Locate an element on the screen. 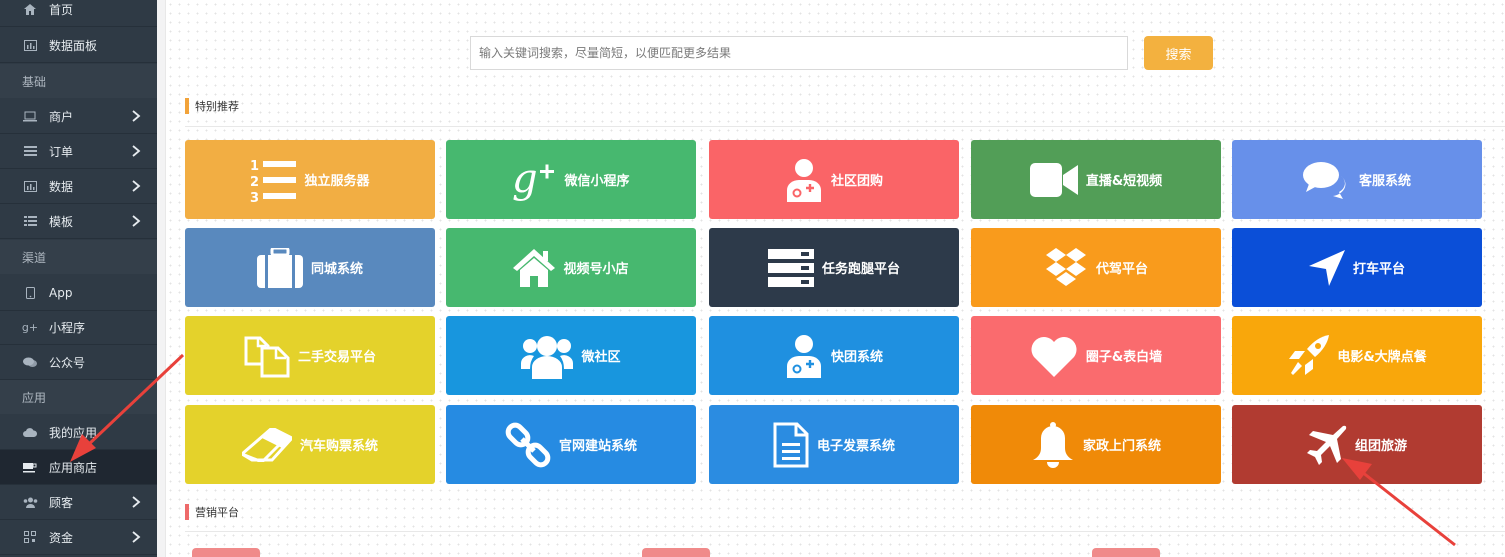 The image size is (1505, 557). tile-label: 客服系统 is located at coordinates (1384, 181).